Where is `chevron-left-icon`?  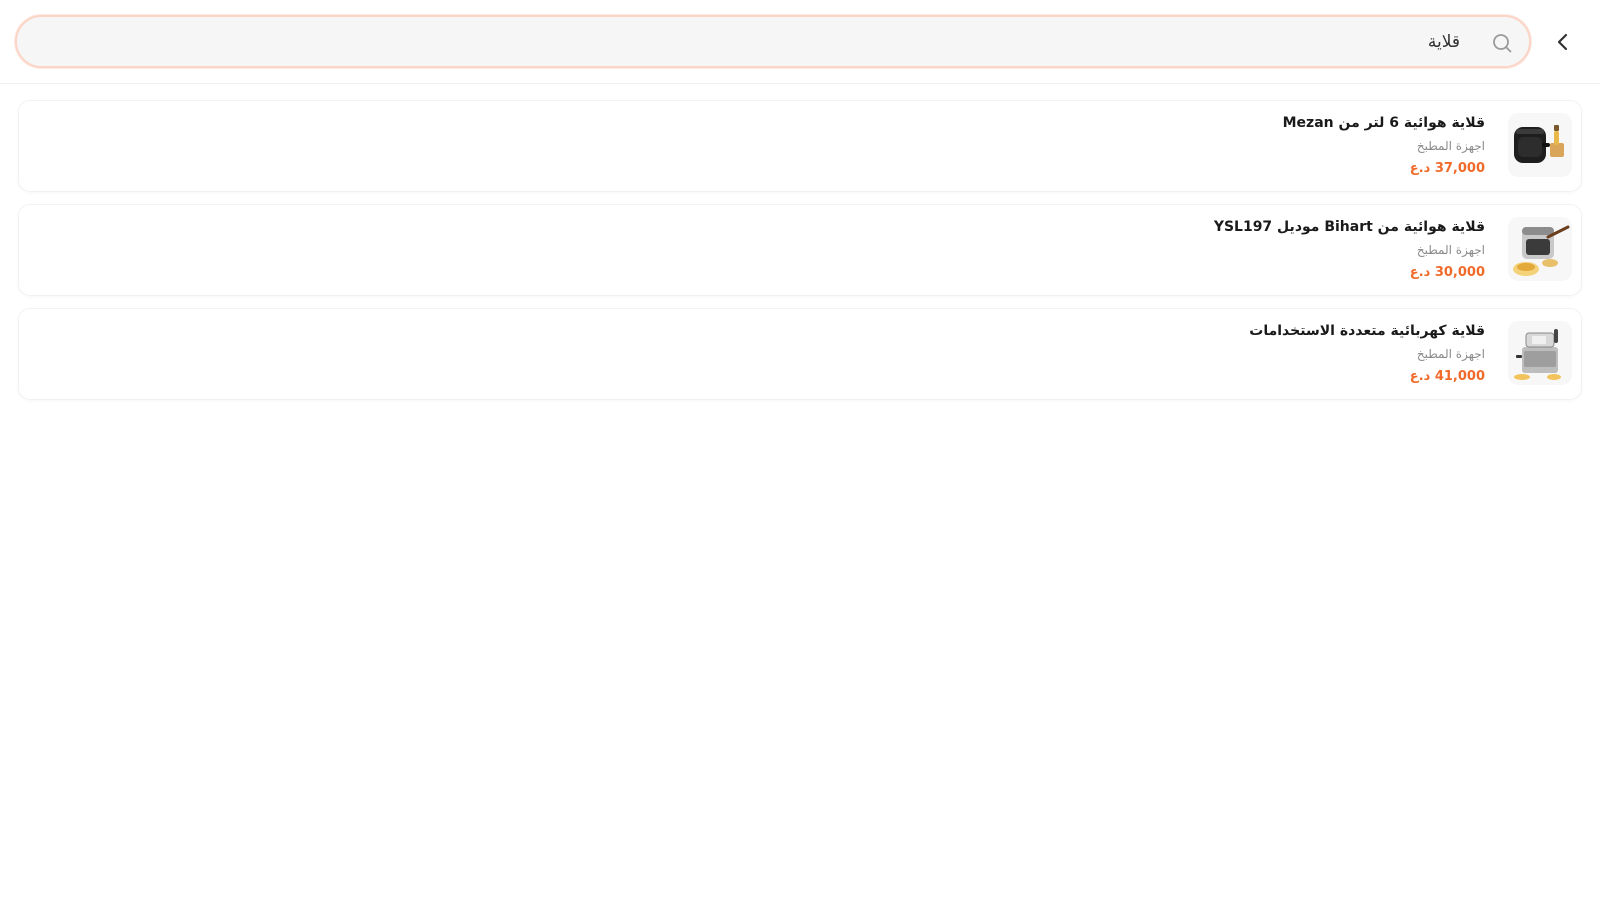 chevron-left-icon is located at coordinates (1562, 42).